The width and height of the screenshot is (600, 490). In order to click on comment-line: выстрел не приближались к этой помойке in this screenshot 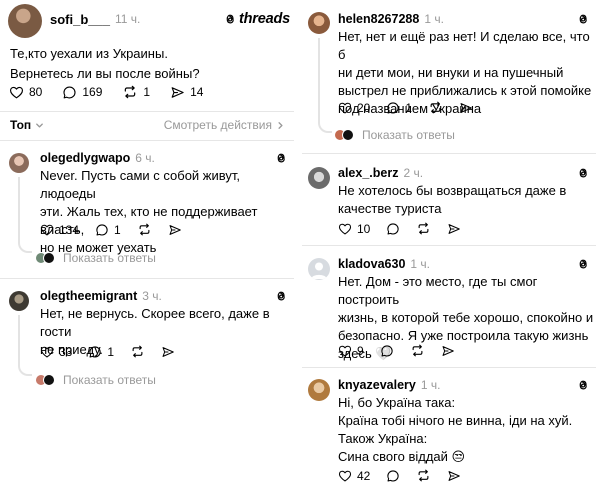, I will do `click(465, 90)`.